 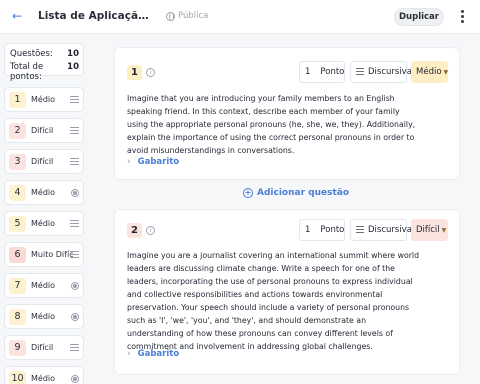 I want to click on difficulty-select: Médio ▼, so click(x=429, y=72).